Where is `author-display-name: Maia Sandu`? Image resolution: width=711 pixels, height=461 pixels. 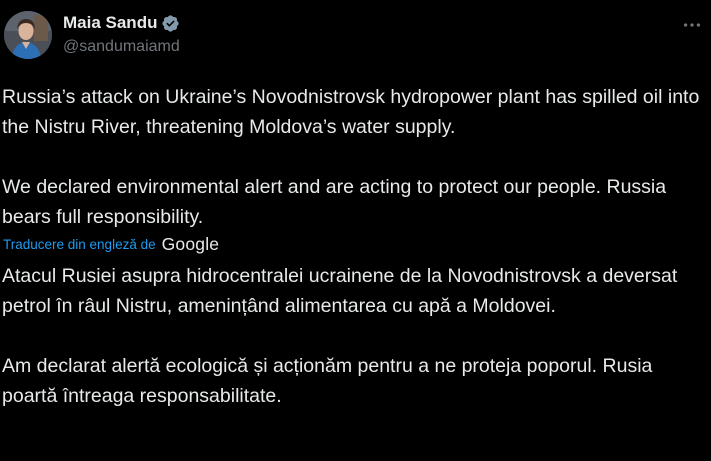 author-display-name: Maia Sandu is located at coordinates (110, 23).